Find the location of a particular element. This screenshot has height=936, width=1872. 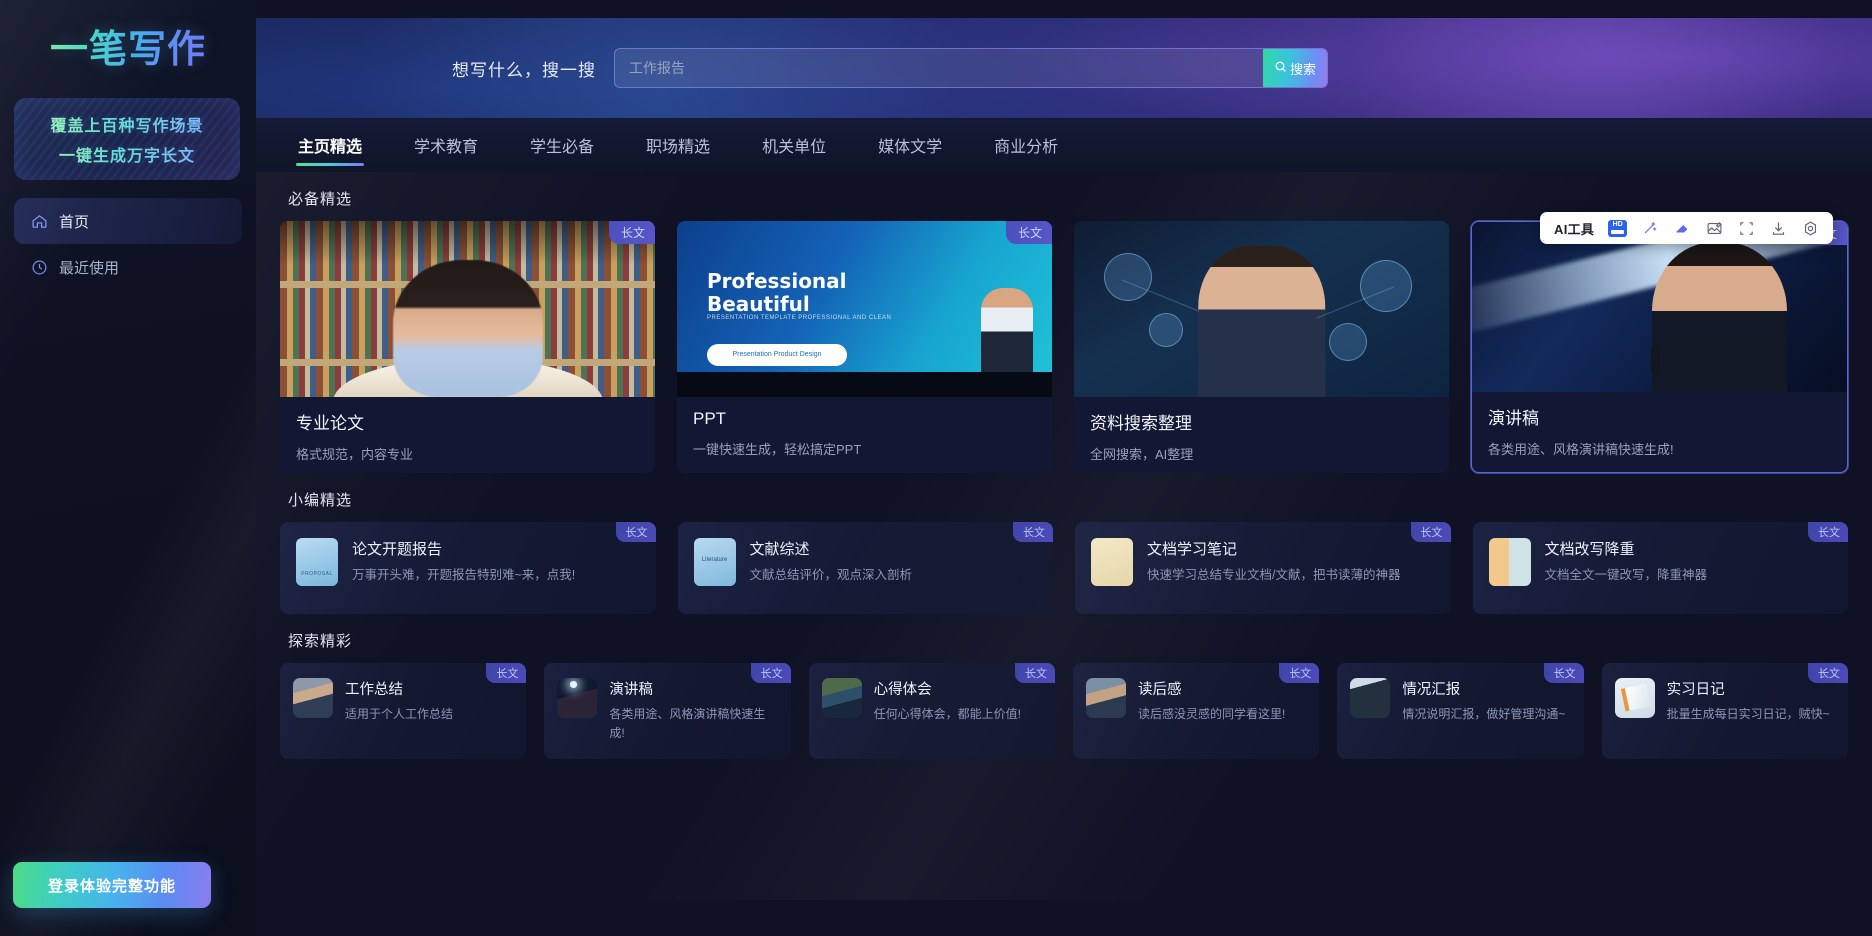

card-desc: 文档全文一键改写，降重神器 is located at coordinates (1626, 575).